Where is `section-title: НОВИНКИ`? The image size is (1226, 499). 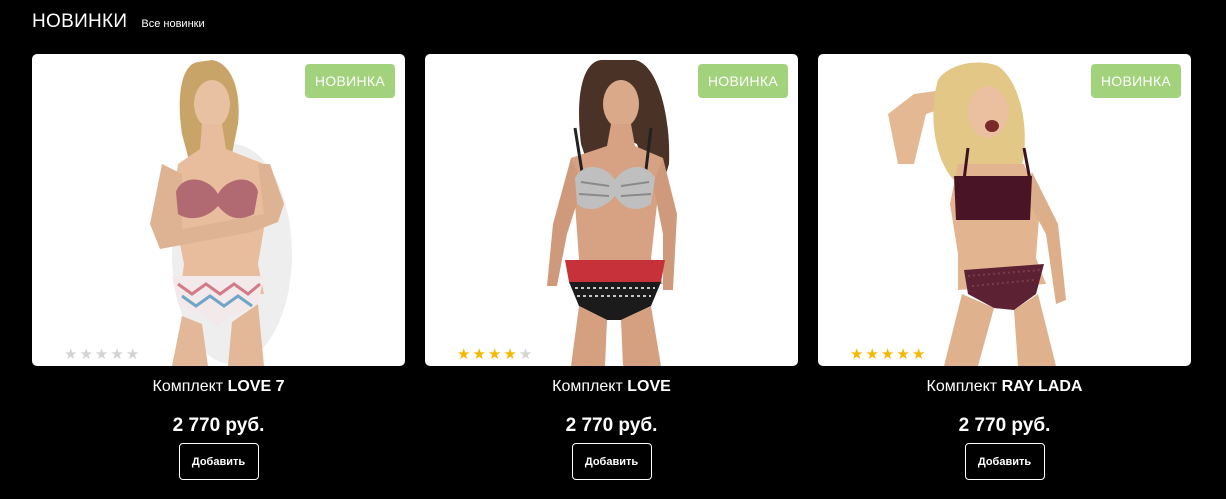
section-title: НОВИНКИ is located at coordinates (80, 21).